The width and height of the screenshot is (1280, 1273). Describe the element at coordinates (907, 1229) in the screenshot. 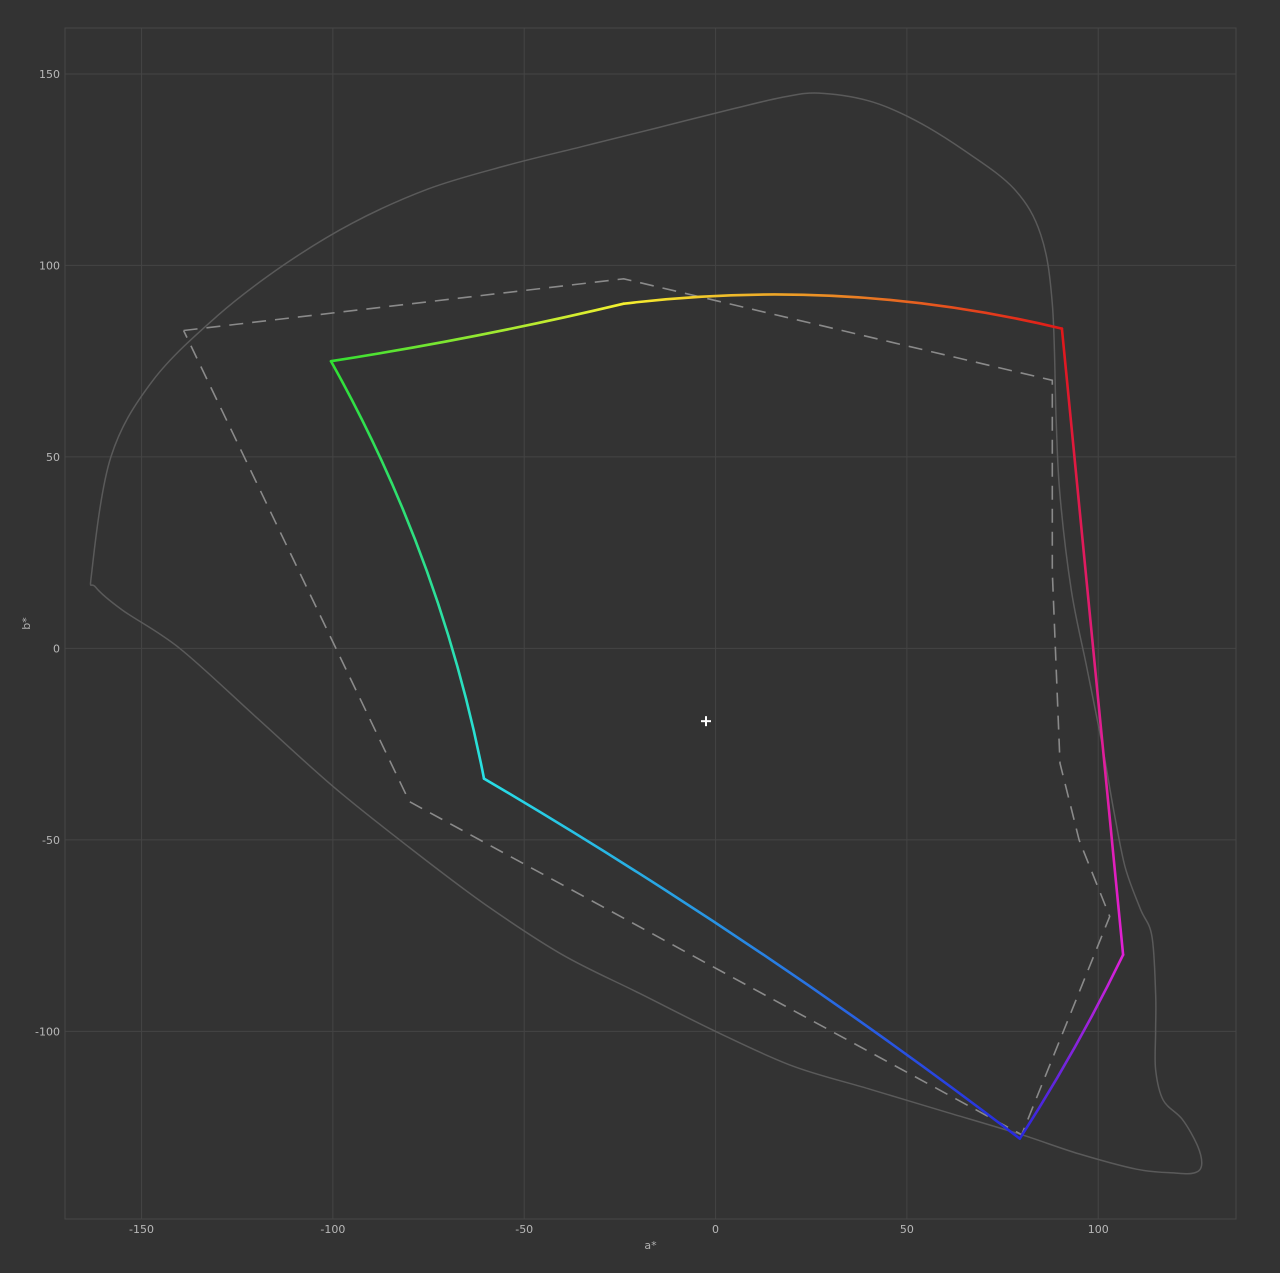

I see `x-tick-label: 50` at that location.